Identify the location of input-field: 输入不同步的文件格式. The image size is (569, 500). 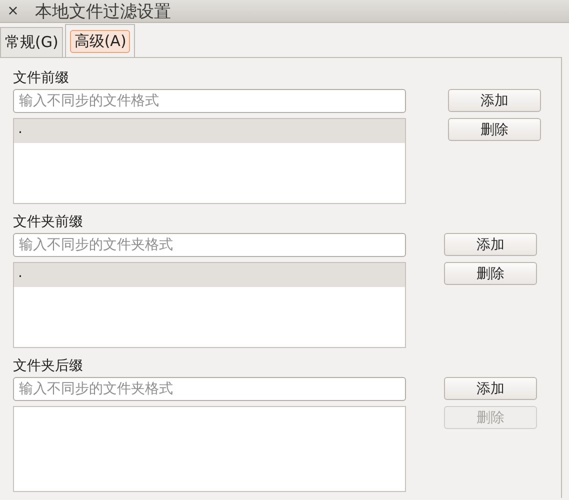
(209, 101).